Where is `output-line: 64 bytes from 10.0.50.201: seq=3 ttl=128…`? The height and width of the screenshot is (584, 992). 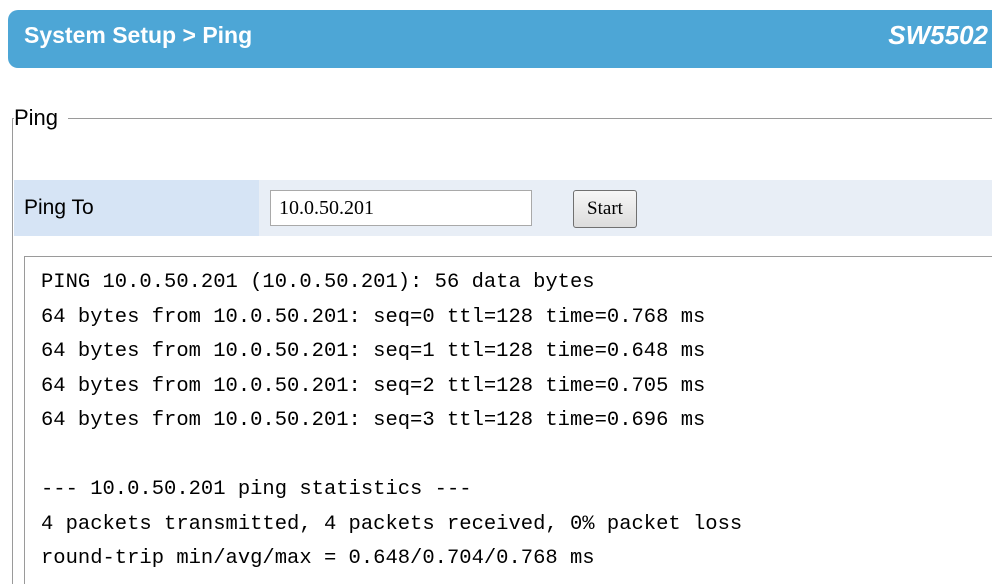
output-line: 64 bytes from 10.0.50.201: seq=3 ttl=128… is located at coordinates (373, 420).